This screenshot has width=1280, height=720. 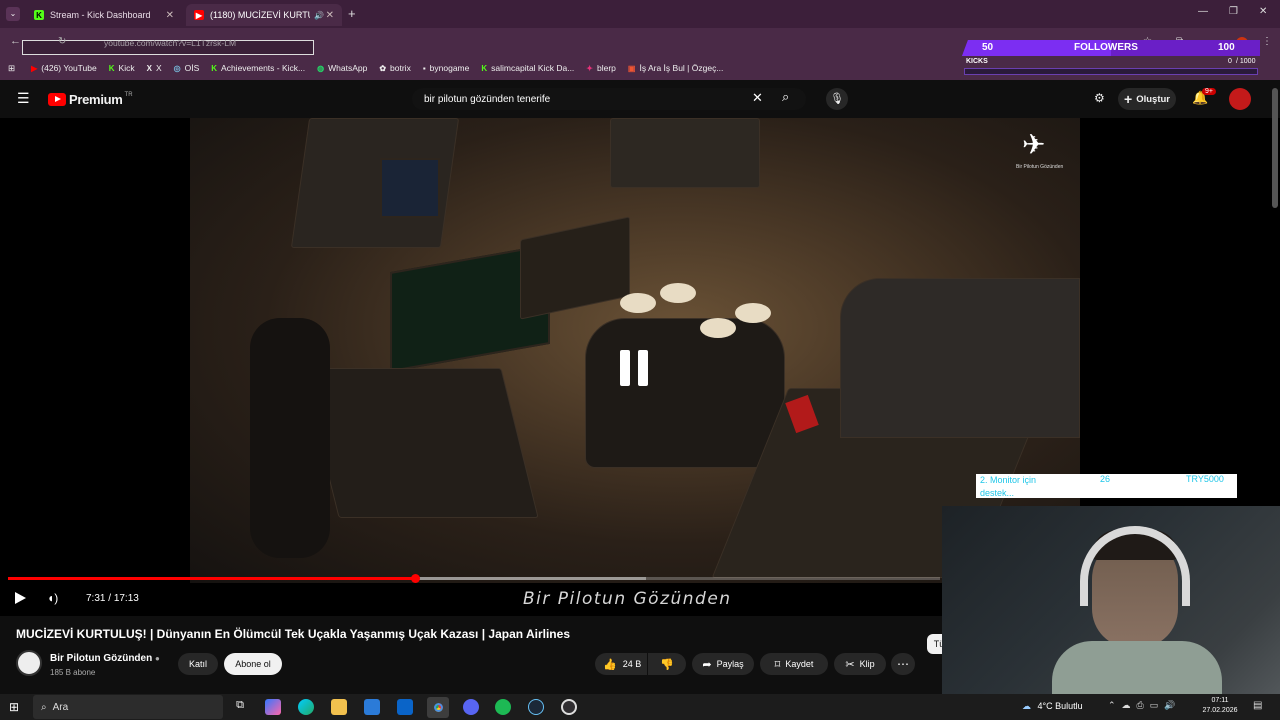 What do you see at coordinates (405, 707) in the screenshot?
I see `outlook-icon` at bounding box center [405, 707].